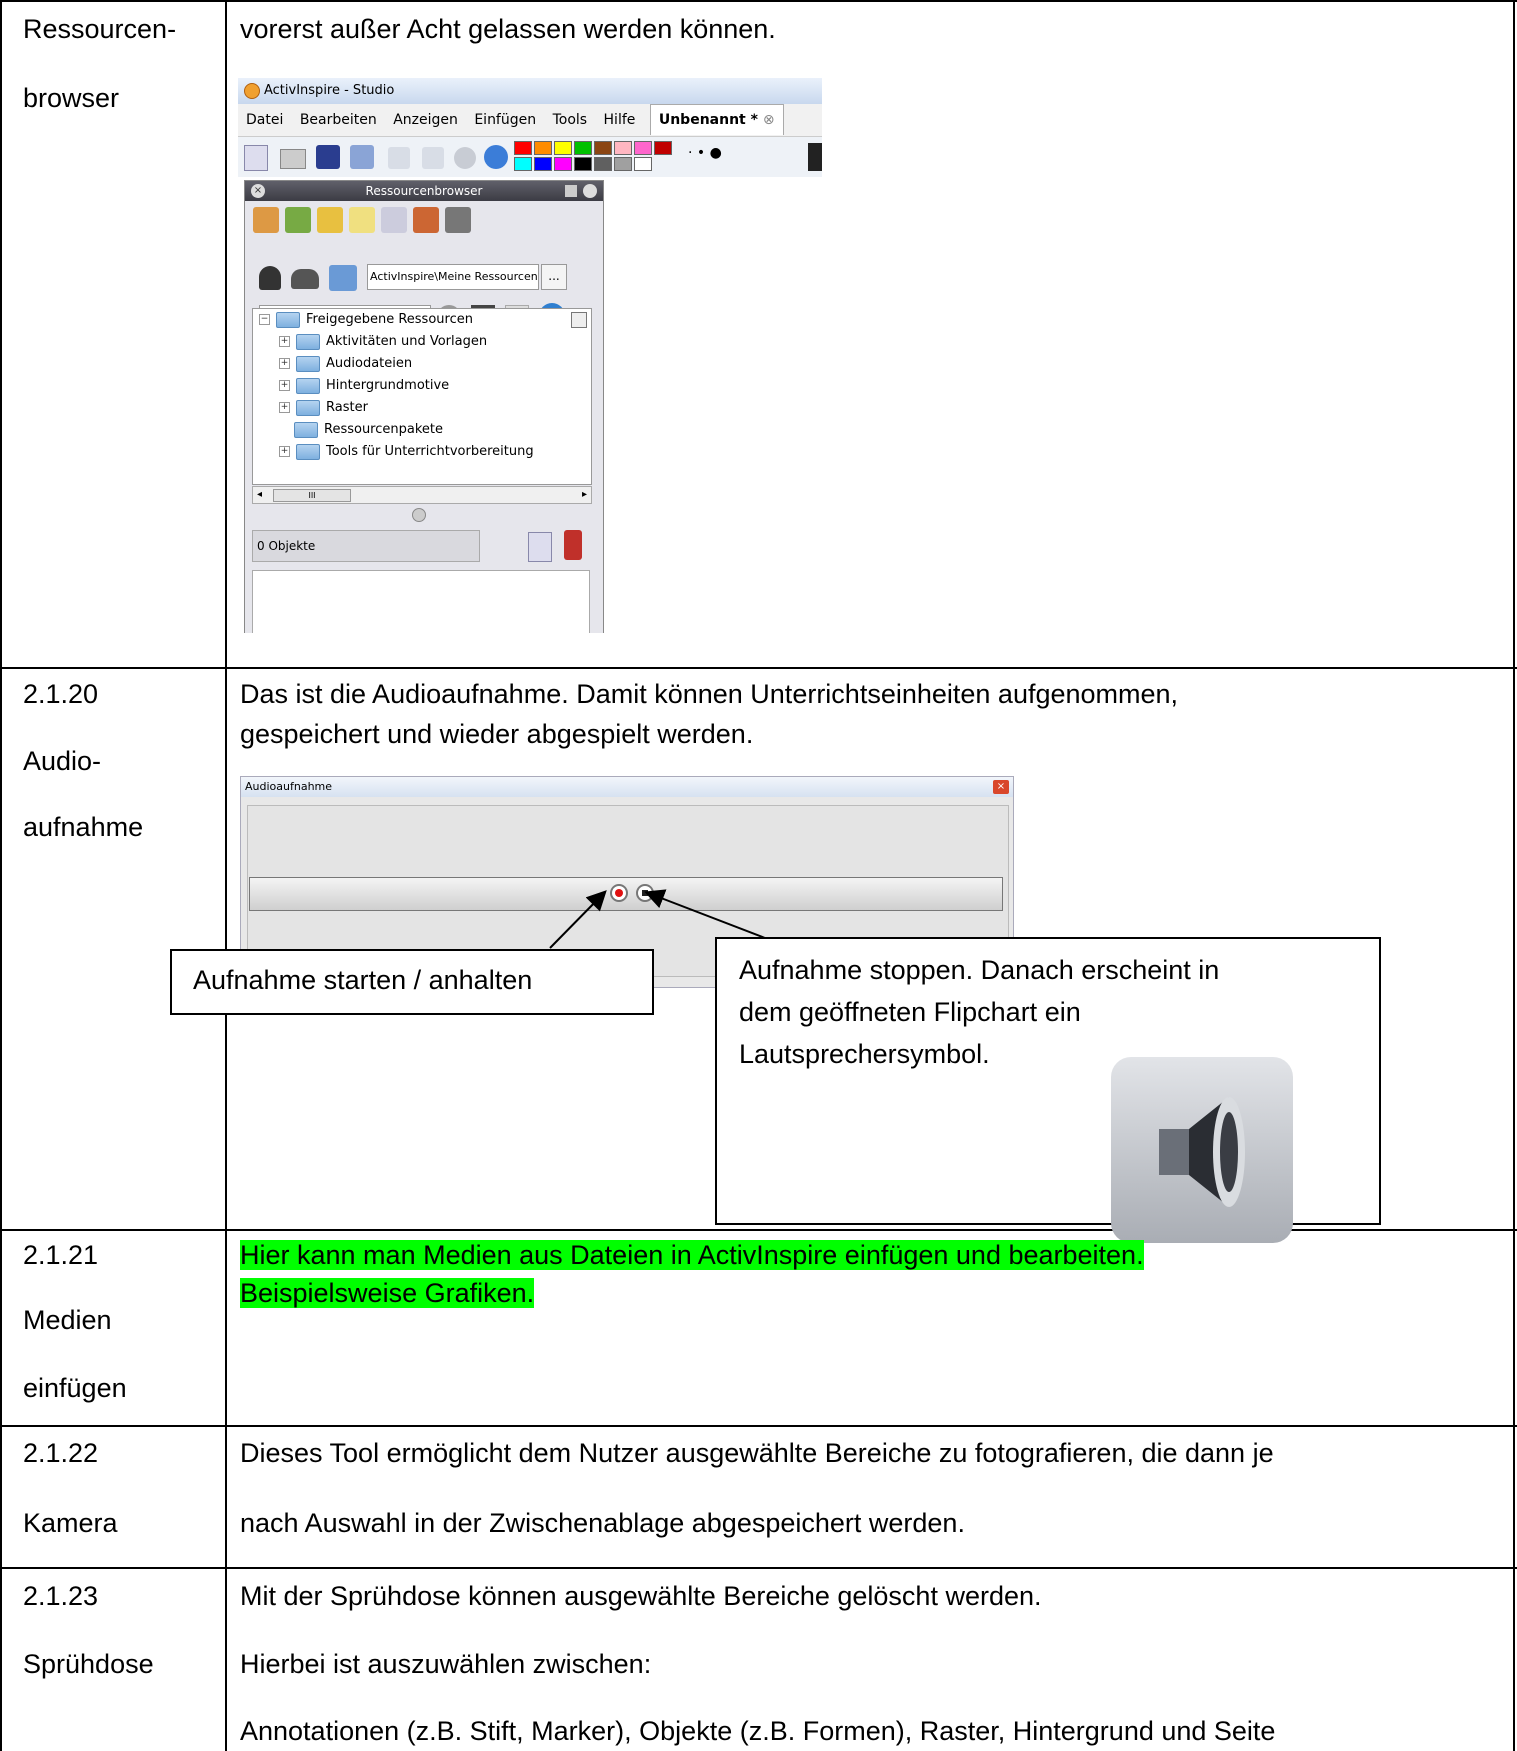 Image resolution: width=1517 pixels, height=1751 pixels. What do you see at coordinates (433, 158) in the screenshot?
I see `forward-icon` at bounding box center [433, 158].